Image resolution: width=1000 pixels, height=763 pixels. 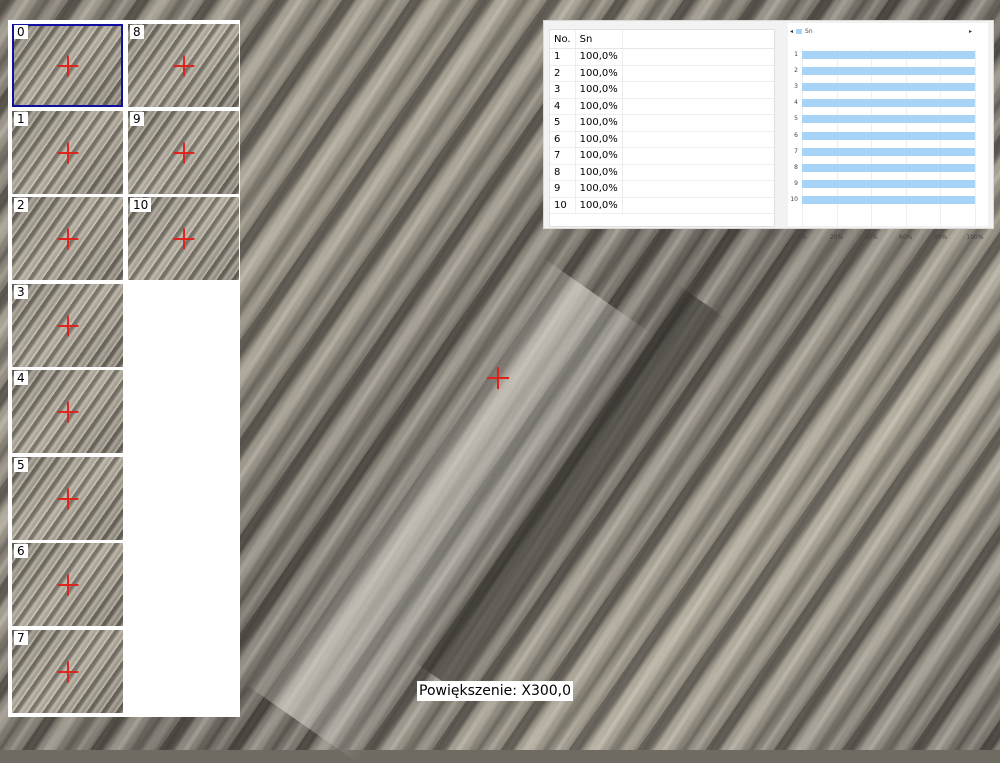 I want to click on table-row: 6 100,0%, so click(x=662, y=139).